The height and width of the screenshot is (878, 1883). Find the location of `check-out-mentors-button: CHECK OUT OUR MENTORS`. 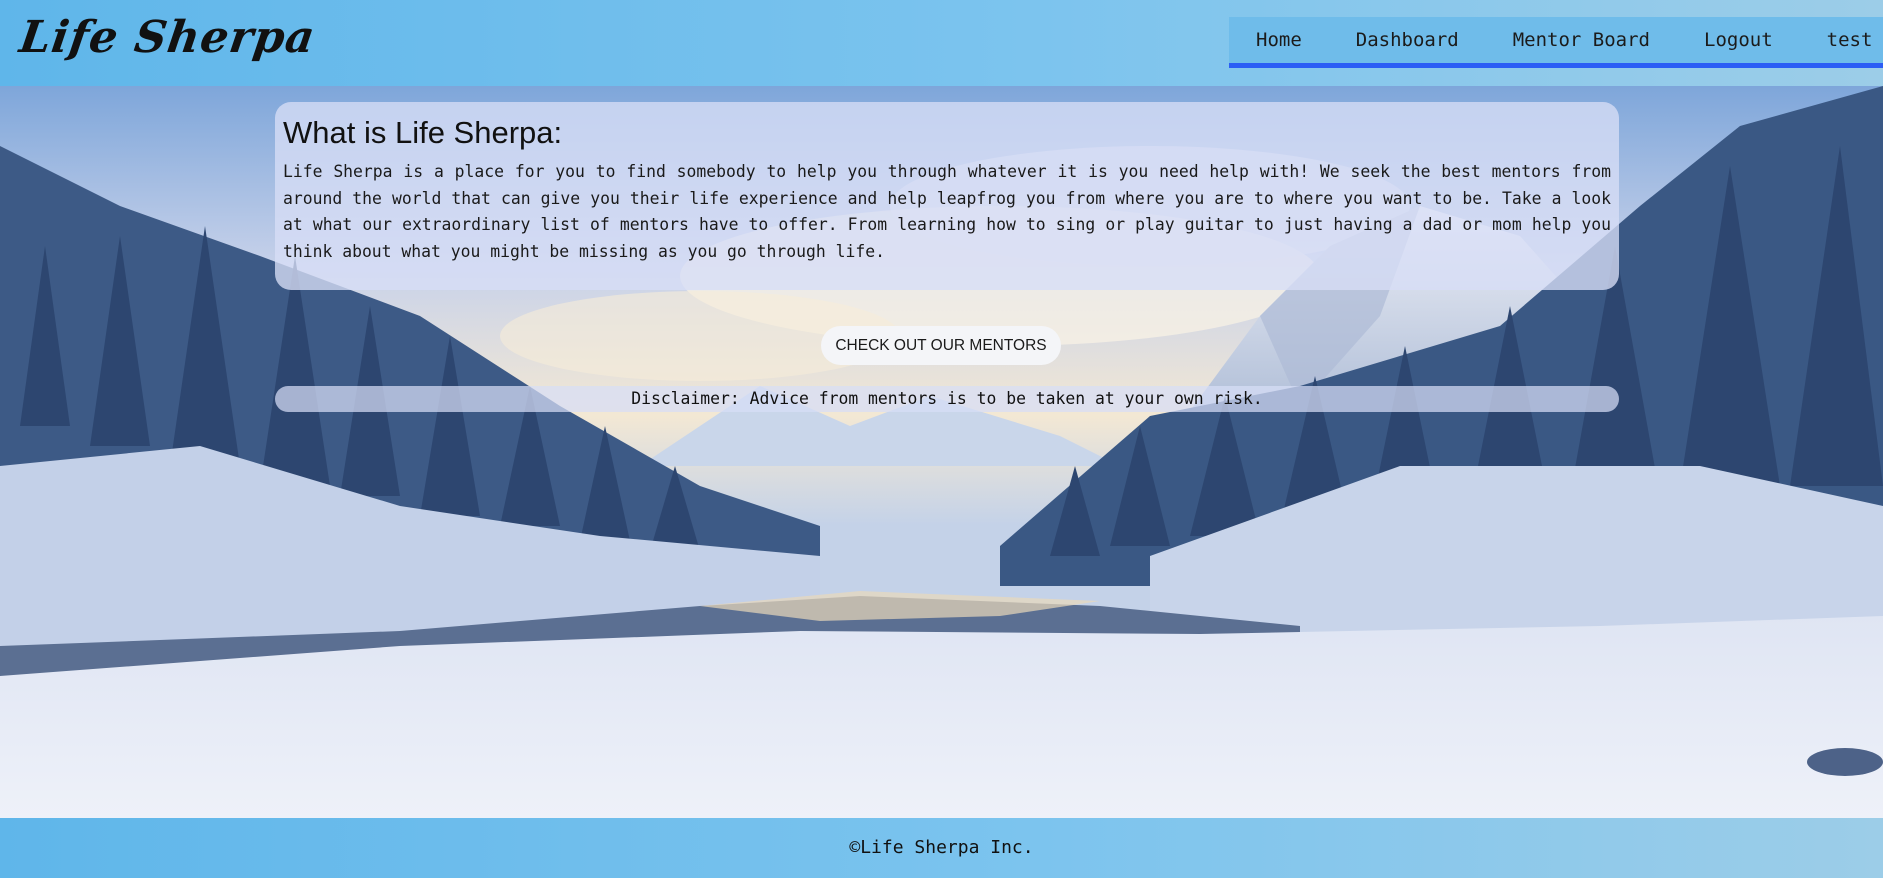

check-out-mentors-button: CHECK OUT OUR MENTORS is located at coordinates (941, 345).